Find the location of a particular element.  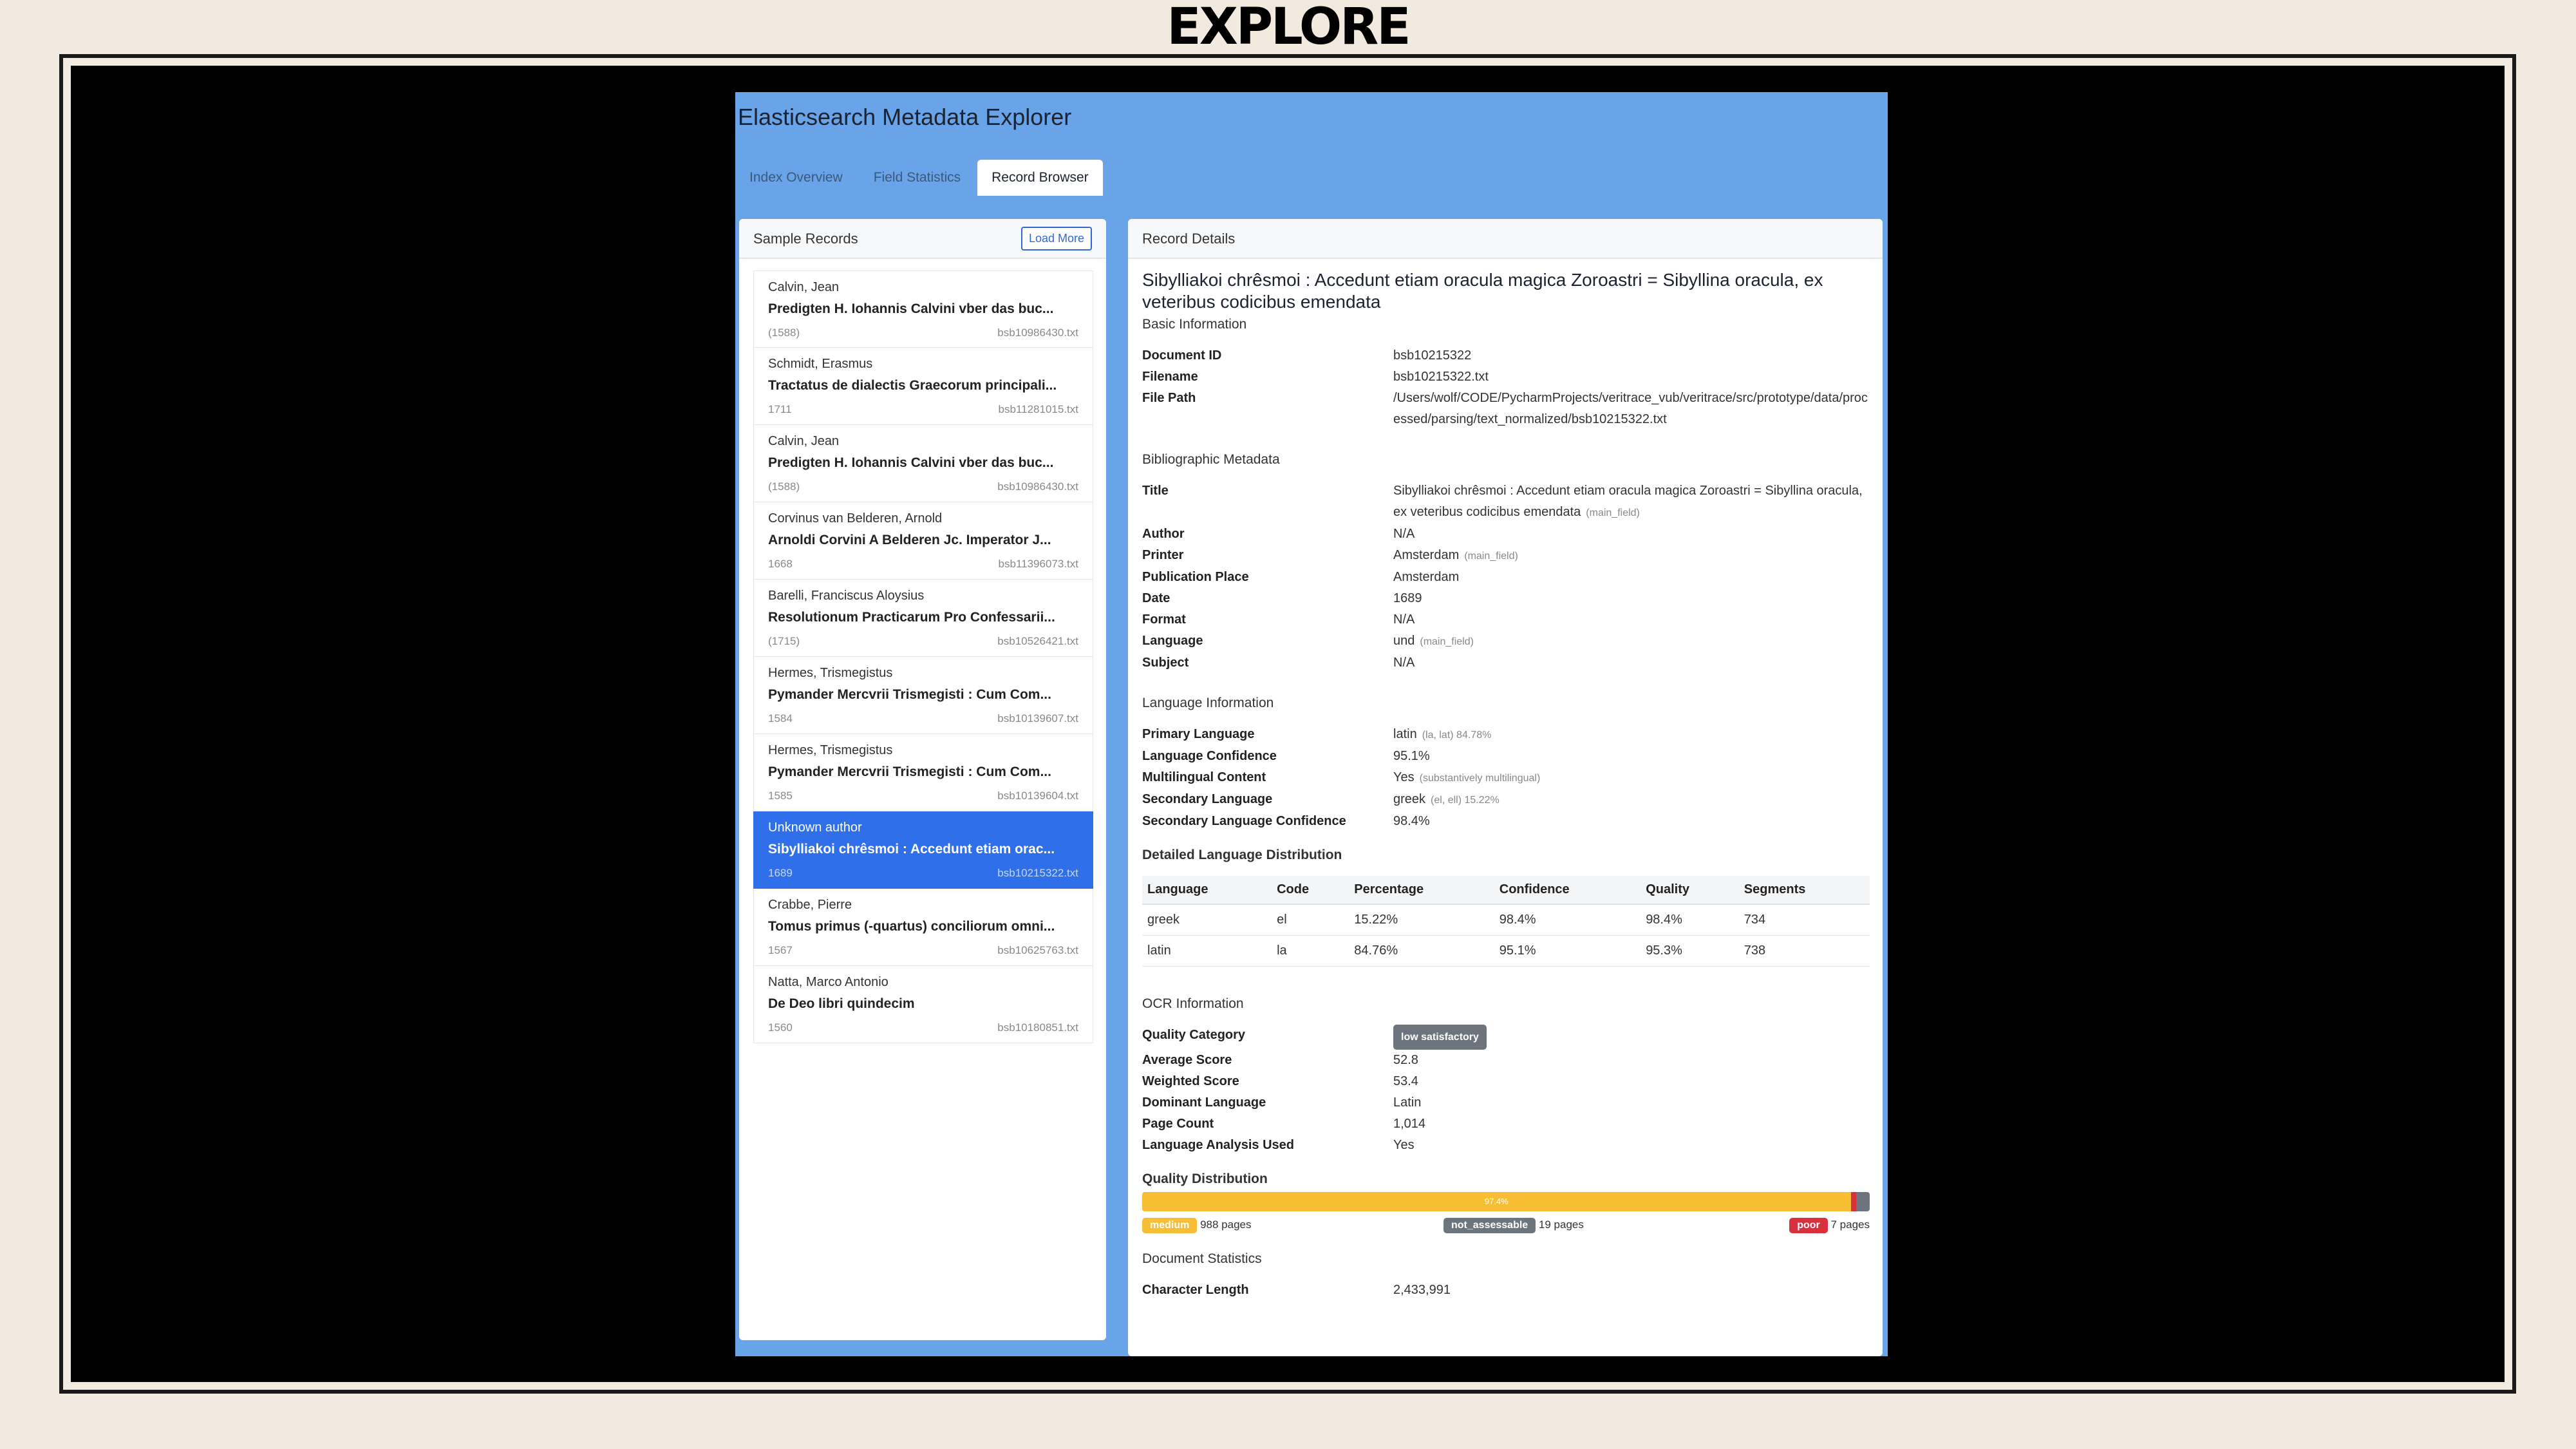

table-cell: 95.3% is located at coordinates (1690, 951).